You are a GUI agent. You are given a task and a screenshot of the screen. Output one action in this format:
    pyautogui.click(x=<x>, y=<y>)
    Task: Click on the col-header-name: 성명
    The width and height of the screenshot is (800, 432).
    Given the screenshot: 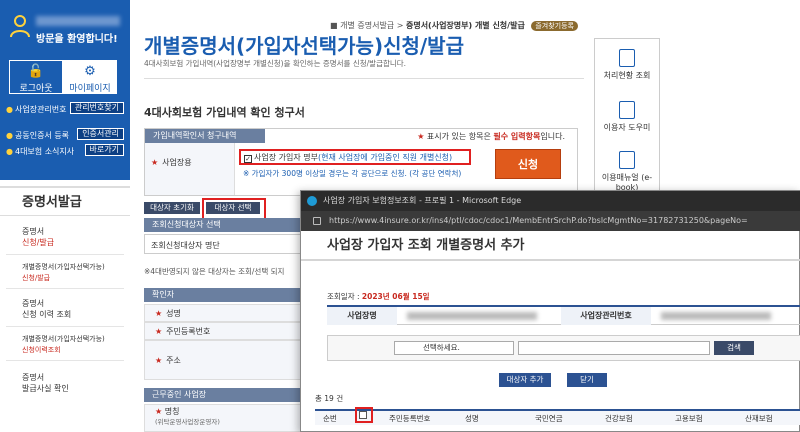 What is the action you would take?
    pyautogui.click(x=472, y=418)
    